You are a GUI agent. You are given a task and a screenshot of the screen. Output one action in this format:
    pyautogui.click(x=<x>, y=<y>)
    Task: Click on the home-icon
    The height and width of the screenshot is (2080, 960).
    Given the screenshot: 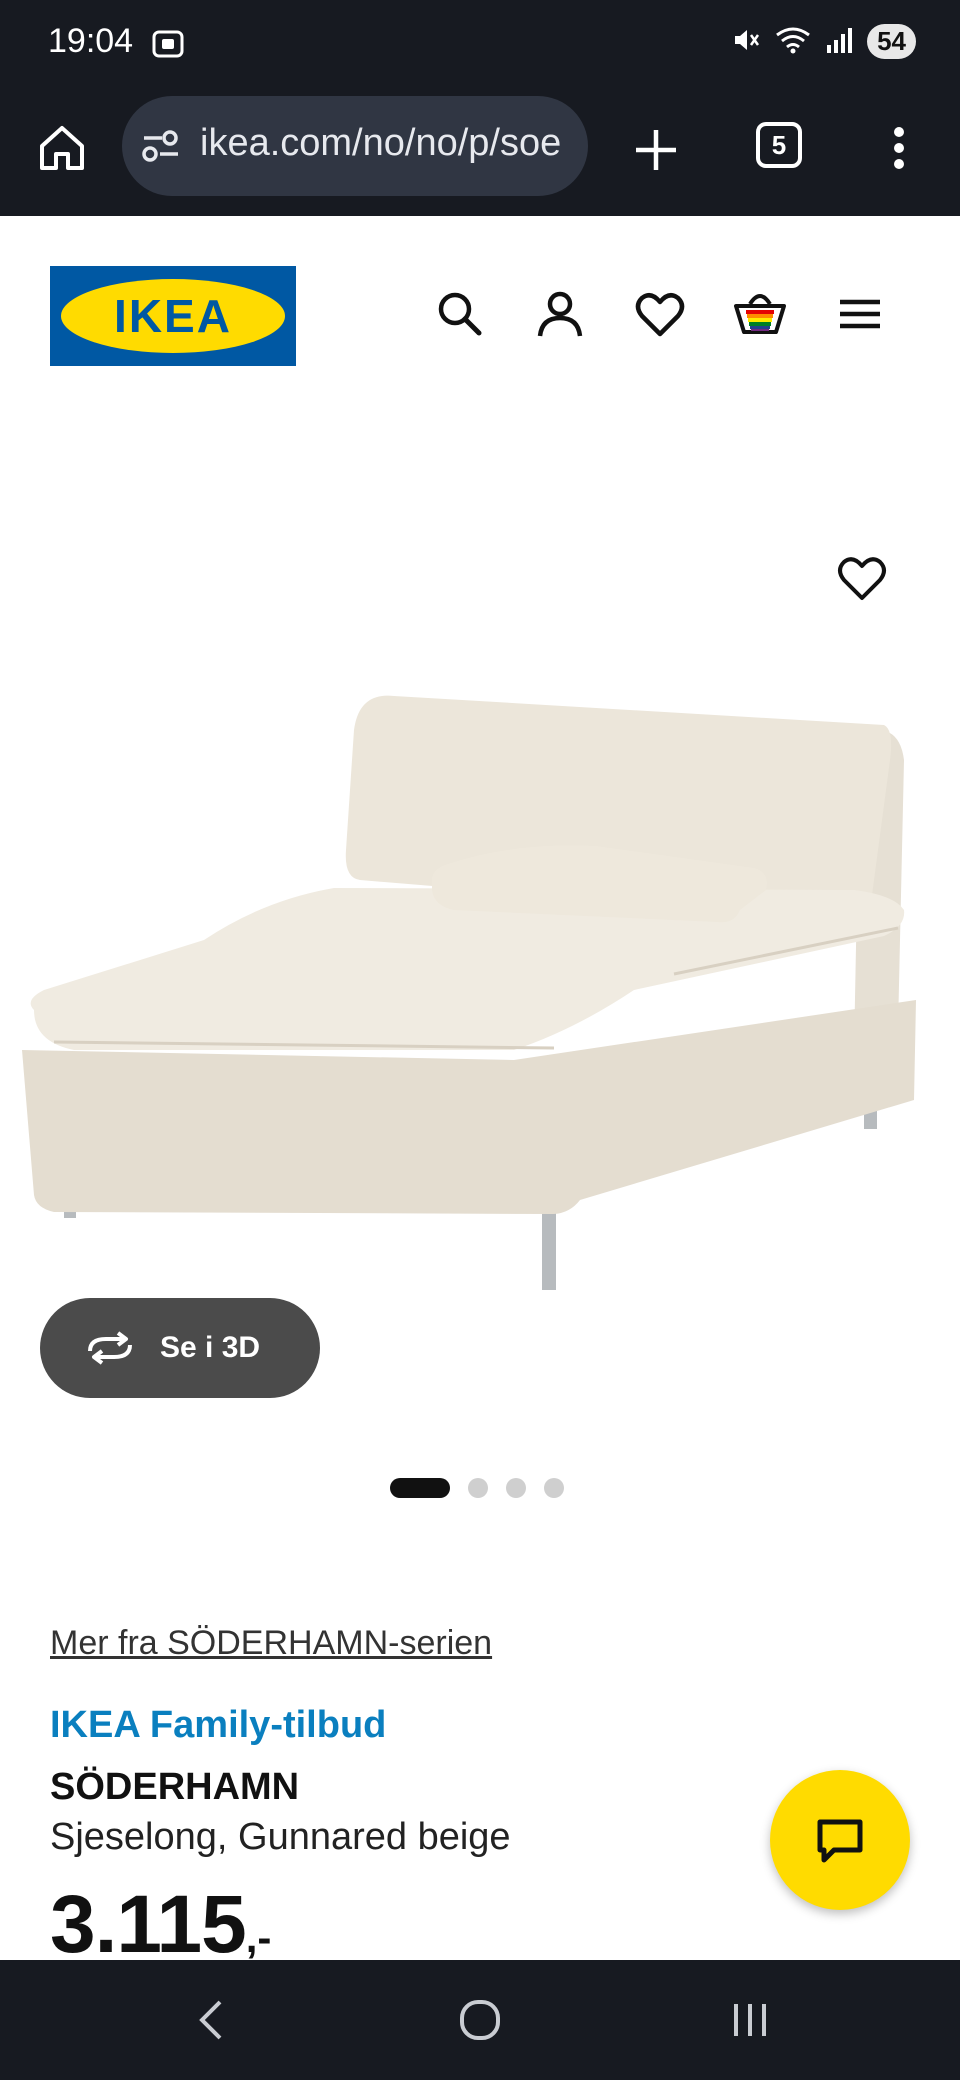 What is the action you would take?
    pyautogui.click(x=62, y=148)
    